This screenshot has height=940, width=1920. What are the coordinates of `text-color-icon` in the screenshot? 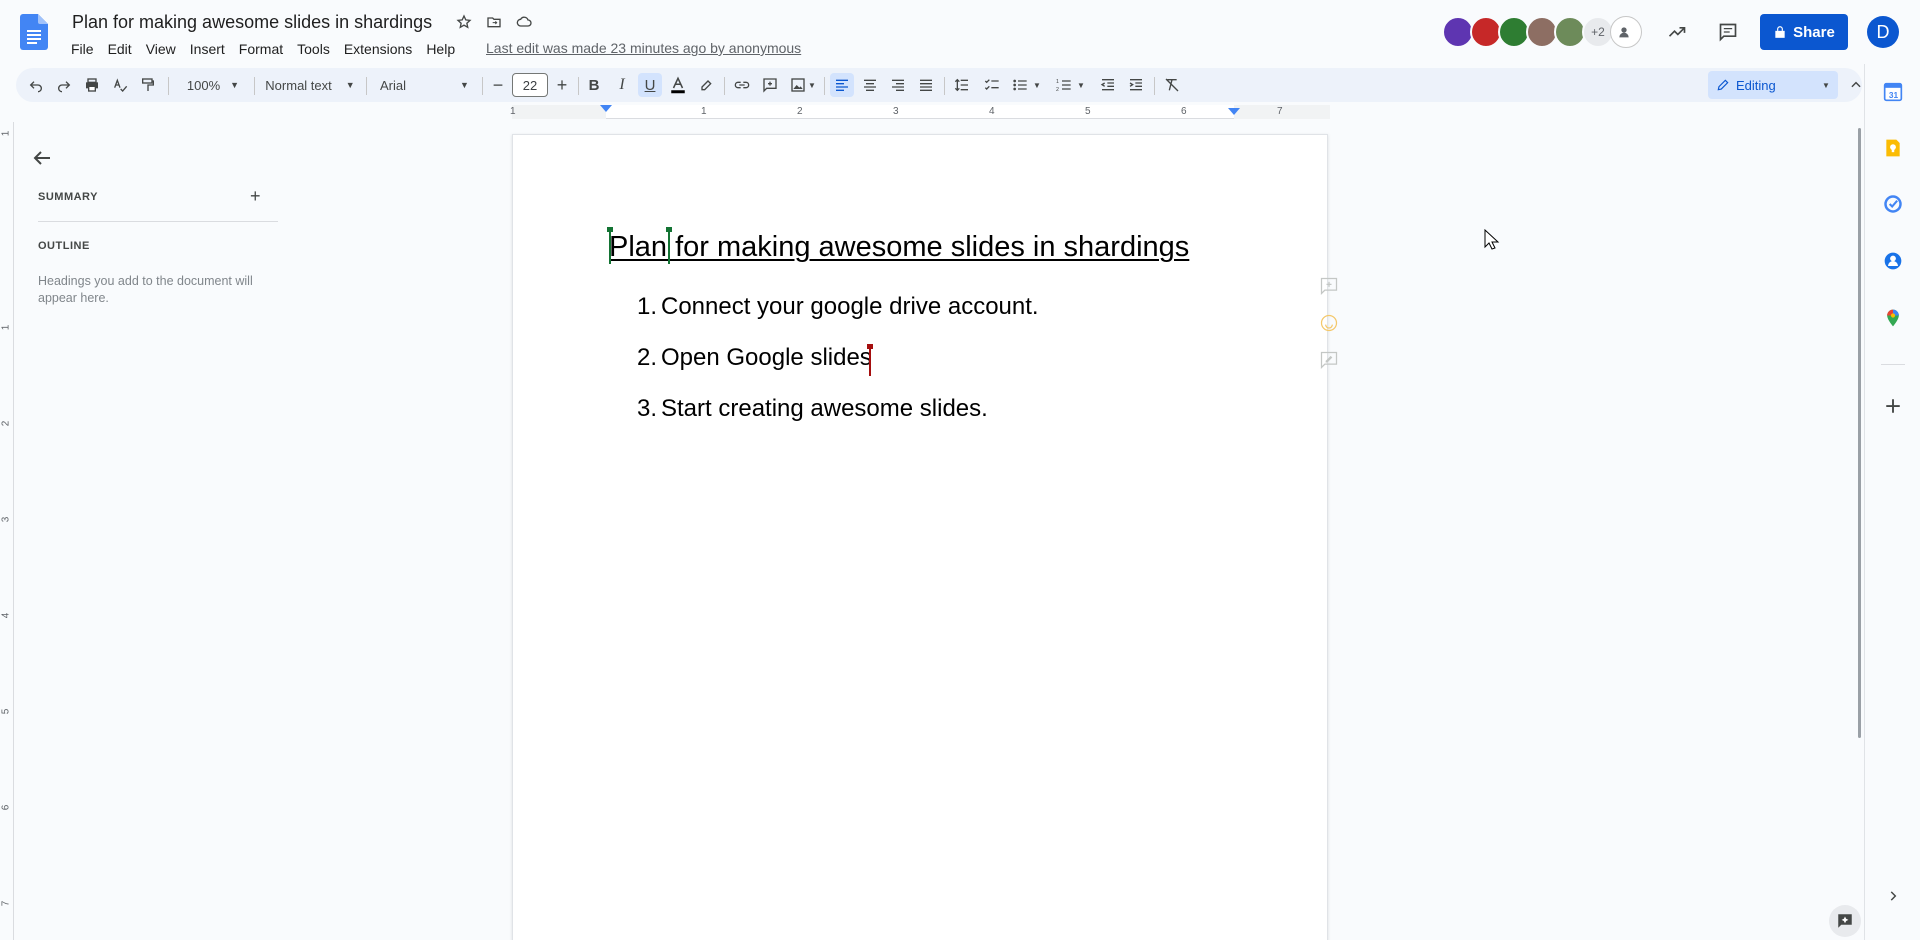 It's located at (678, 85).